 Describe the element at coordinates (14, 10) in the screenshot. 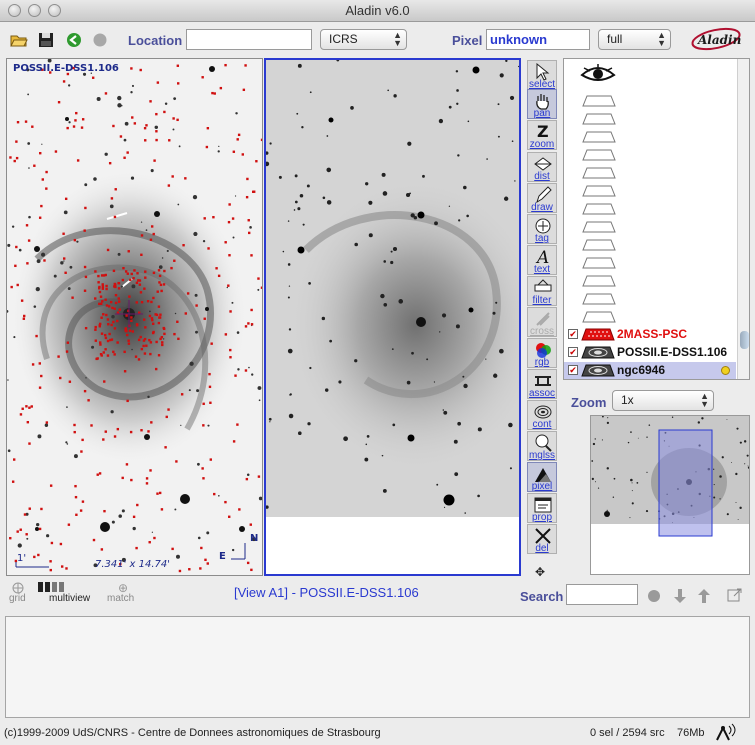

I see `close-window-button` at that location.